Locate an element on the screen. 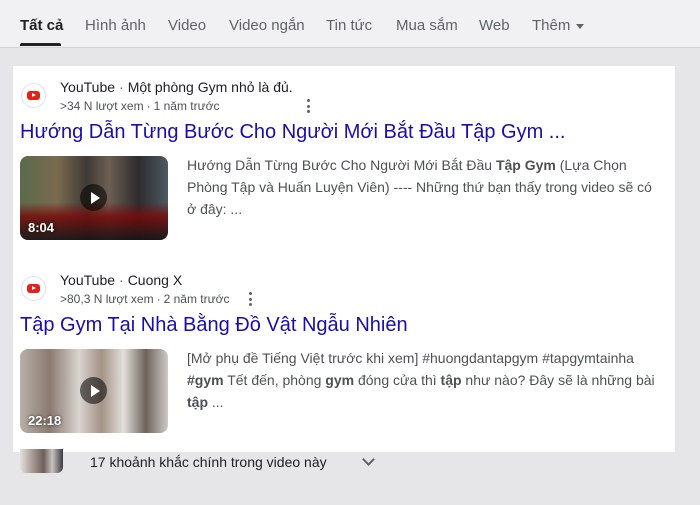  snippet-highlight: #gym is located at coordinates (205, 380).